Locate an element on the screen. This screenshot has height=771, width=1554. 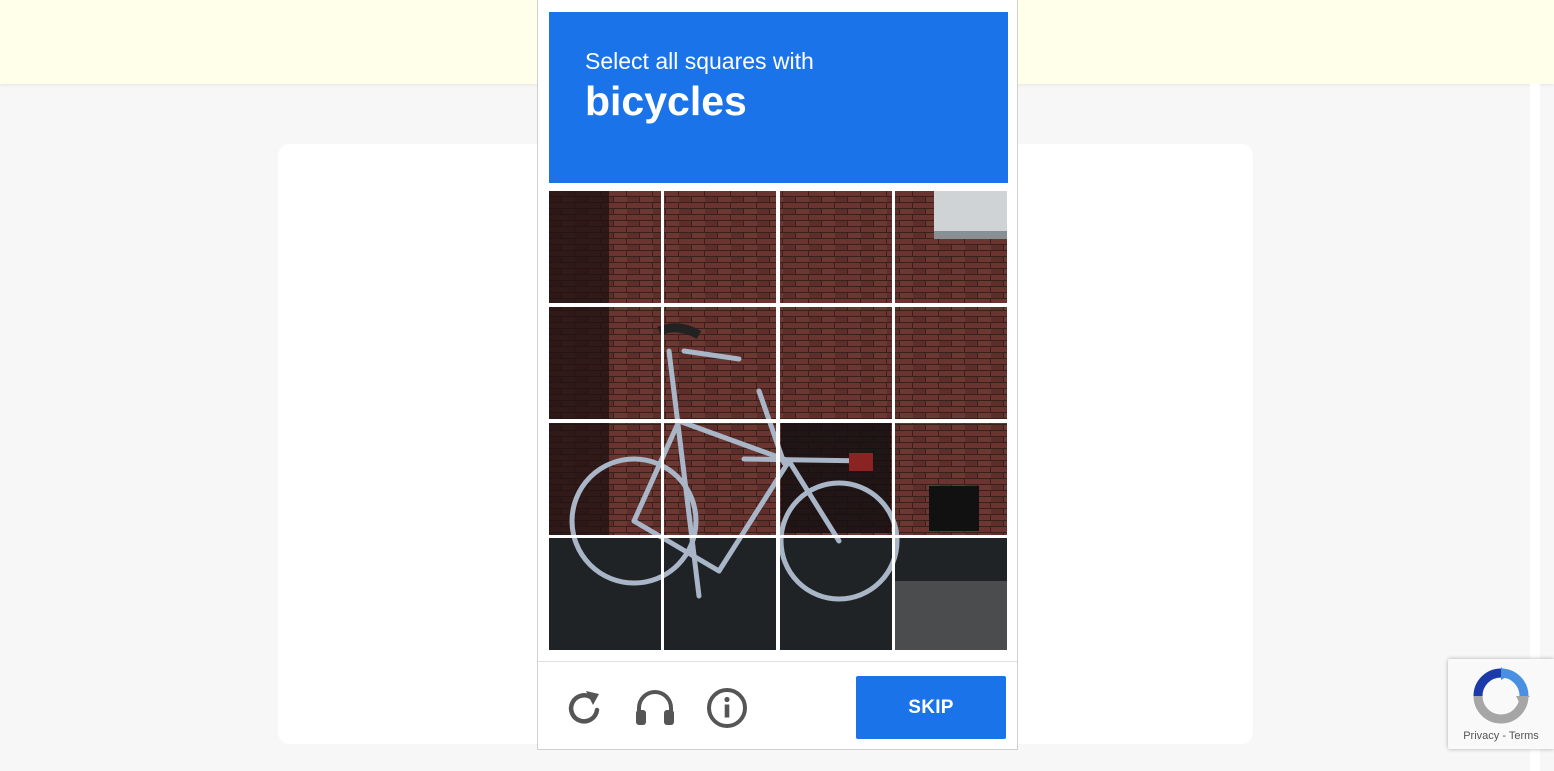
captcha-prompt-header: Select all squares with bicycles is located at coordinates (778, 97).